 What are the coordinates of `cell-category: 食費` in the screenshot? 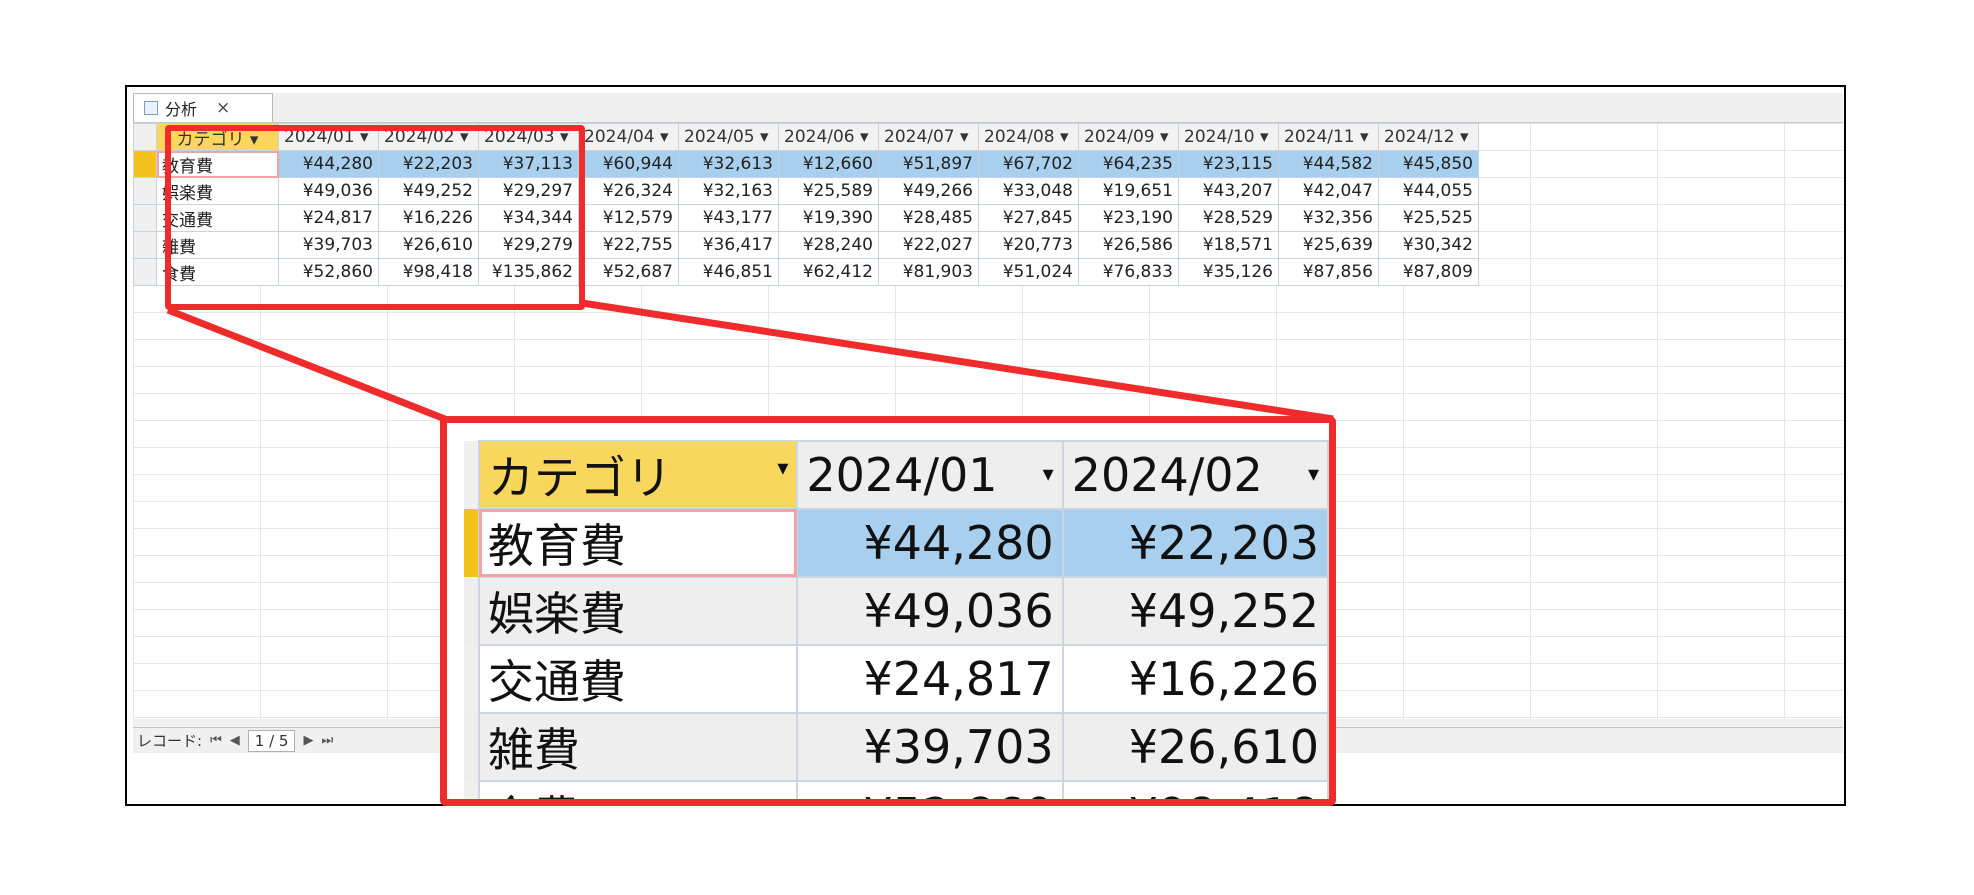 It's located at (638, 789).